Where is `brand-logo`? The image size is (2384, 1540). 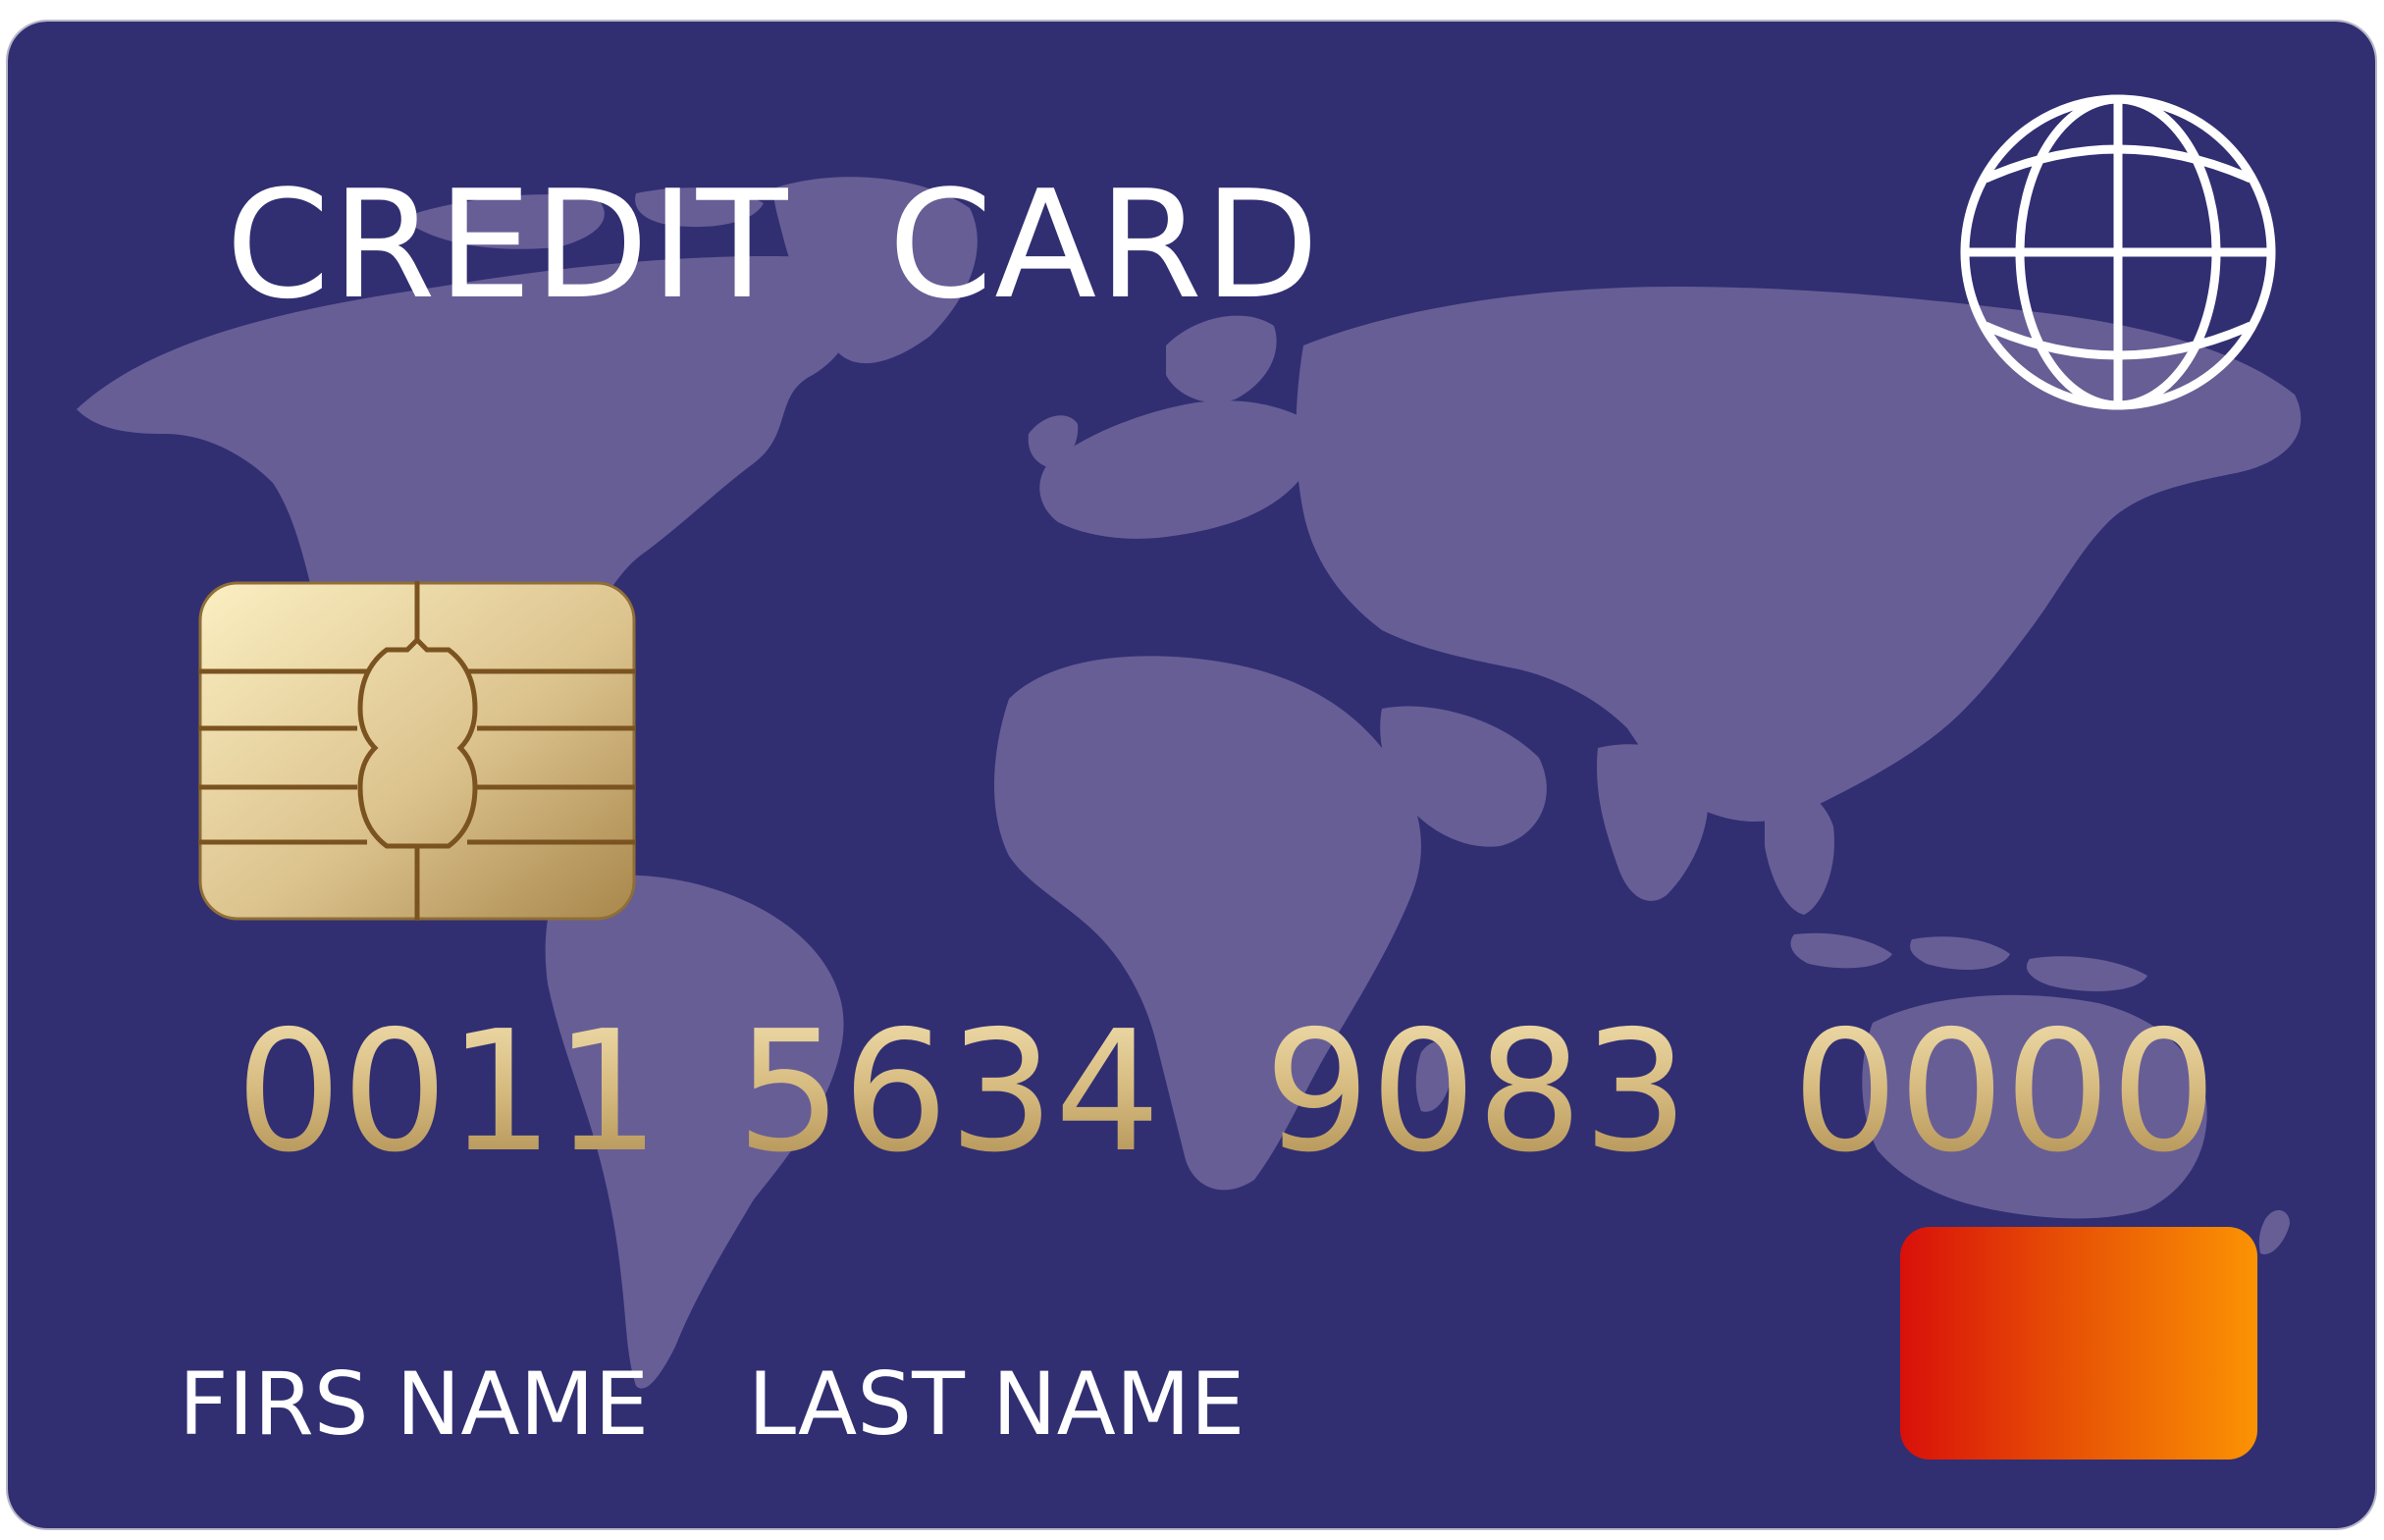 brand-logo is located at coordinates (2078, 1343).